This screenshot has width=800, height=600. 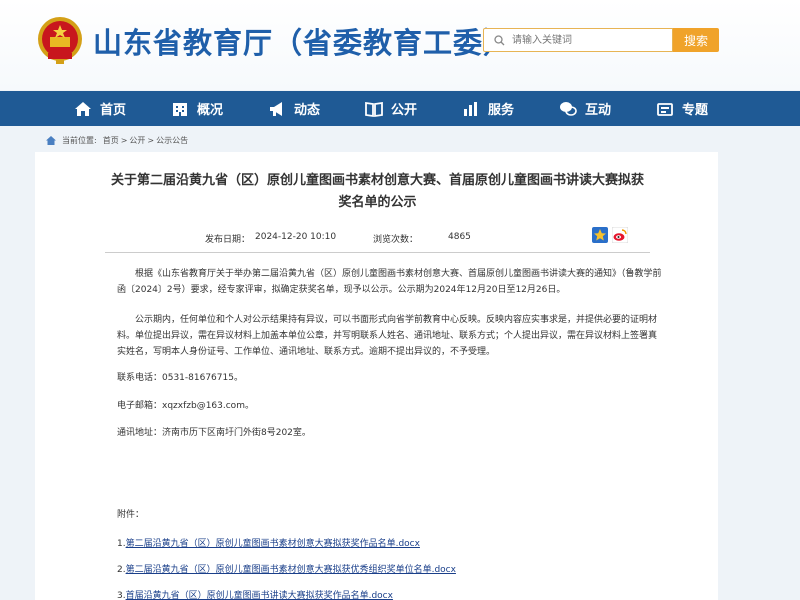 What do you see at coordinates (228, 240) in the screenshot?
I see `date-label: 发布日期：` at bounding box center [228, 240].